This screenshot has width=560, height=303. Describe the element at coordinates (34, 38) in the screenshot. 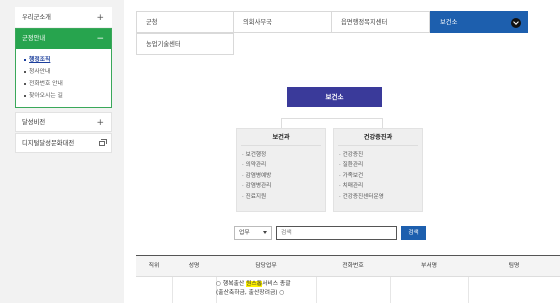

I see `sidebar-item-label: 군정안내` at that location.